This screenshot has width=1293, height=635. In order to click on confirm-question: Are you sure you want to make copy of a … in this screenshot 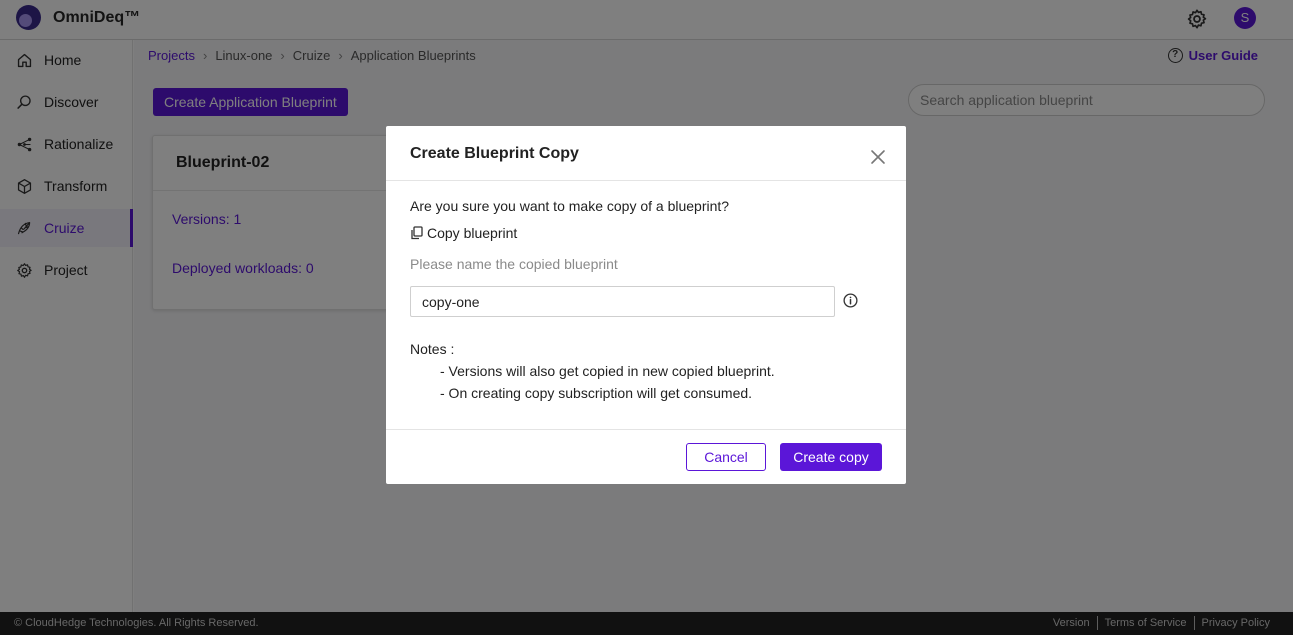, I will do `click(570, 206)`.